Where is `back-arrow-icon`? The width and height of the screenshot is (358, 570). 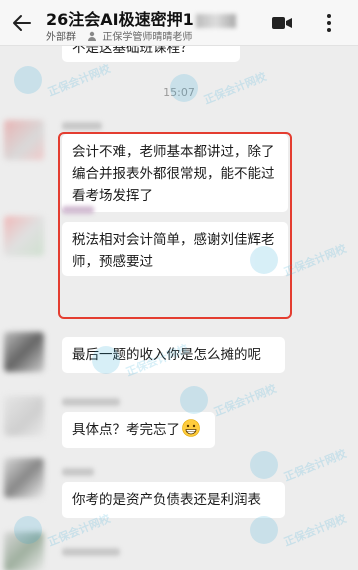 back-arrow-icon is located at coordinates (22, 23).